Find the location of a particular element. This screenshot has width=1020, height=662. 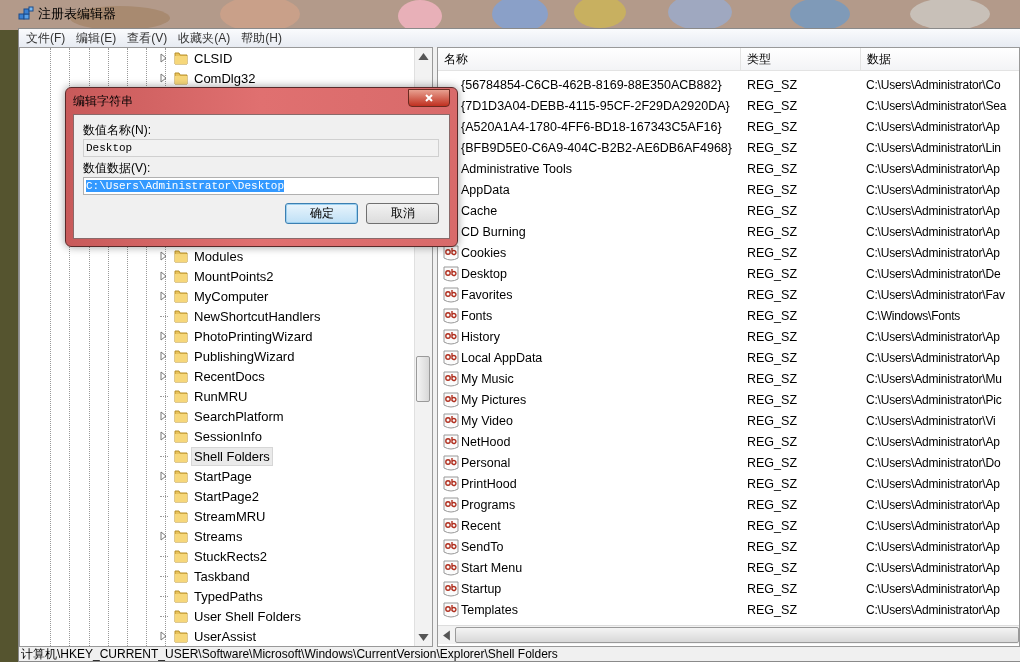

value-name: Cookies is located at coordinates (484, 252).